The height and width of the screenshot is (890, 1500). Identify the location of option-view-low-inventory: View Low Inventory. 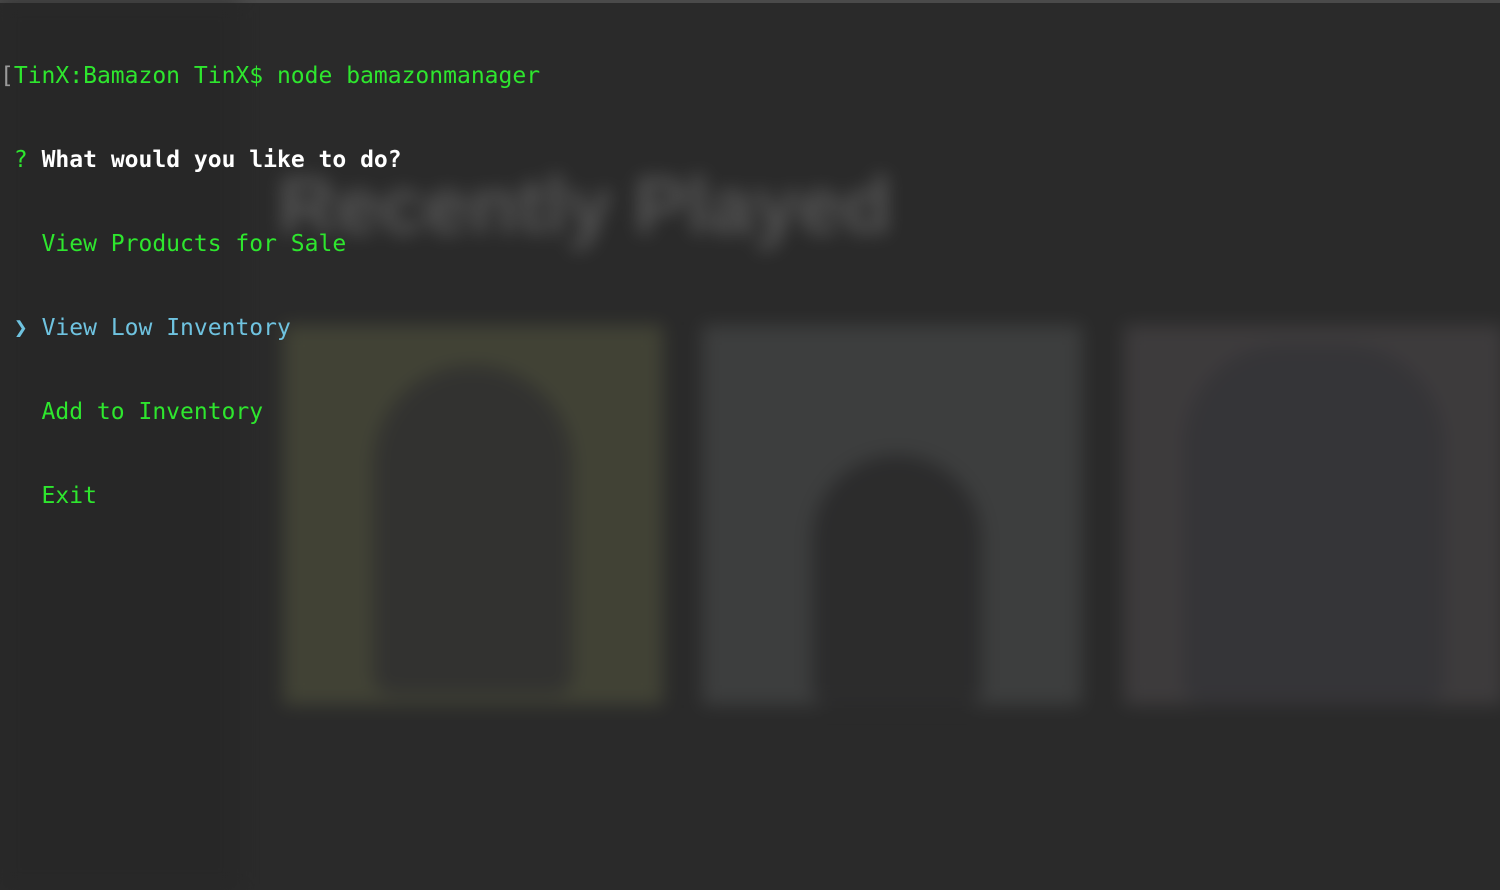
(166, 328).